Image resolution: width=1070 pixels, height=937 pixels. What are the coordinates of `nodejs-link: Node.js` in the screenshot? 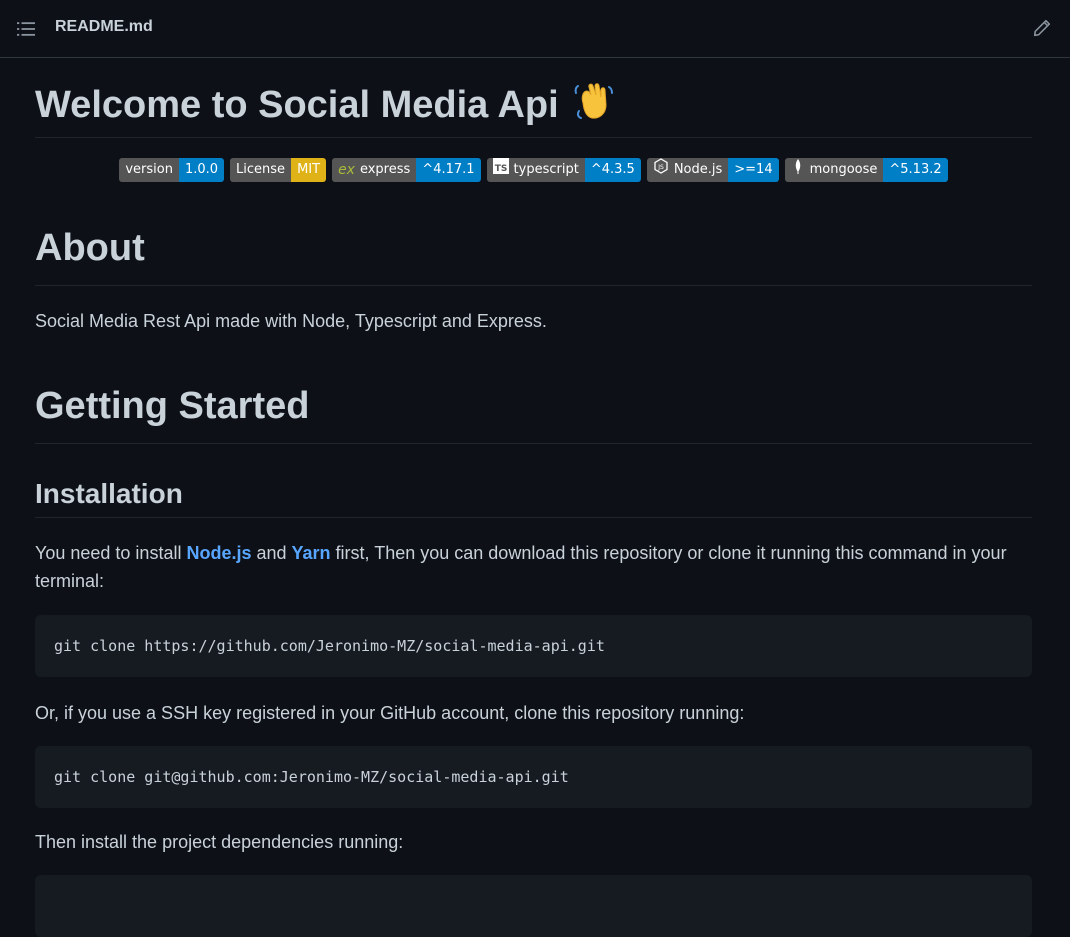 It's located at (218, 553).